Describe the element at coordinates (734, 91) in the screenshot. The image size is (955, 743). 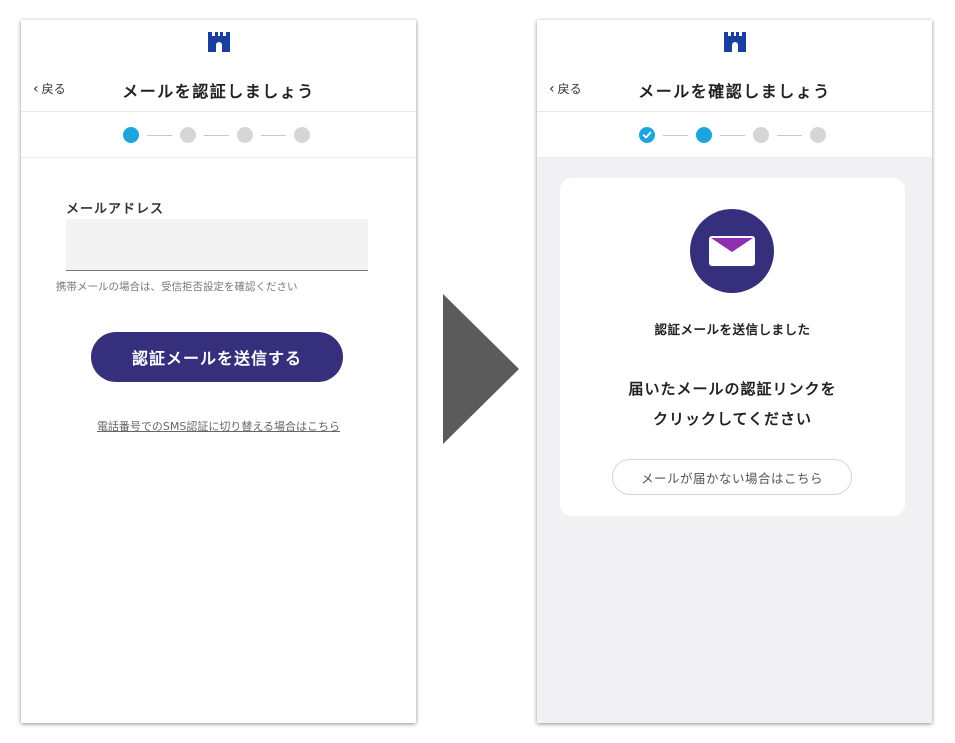
I see `page-title: メールを確認しましょう` at that location.